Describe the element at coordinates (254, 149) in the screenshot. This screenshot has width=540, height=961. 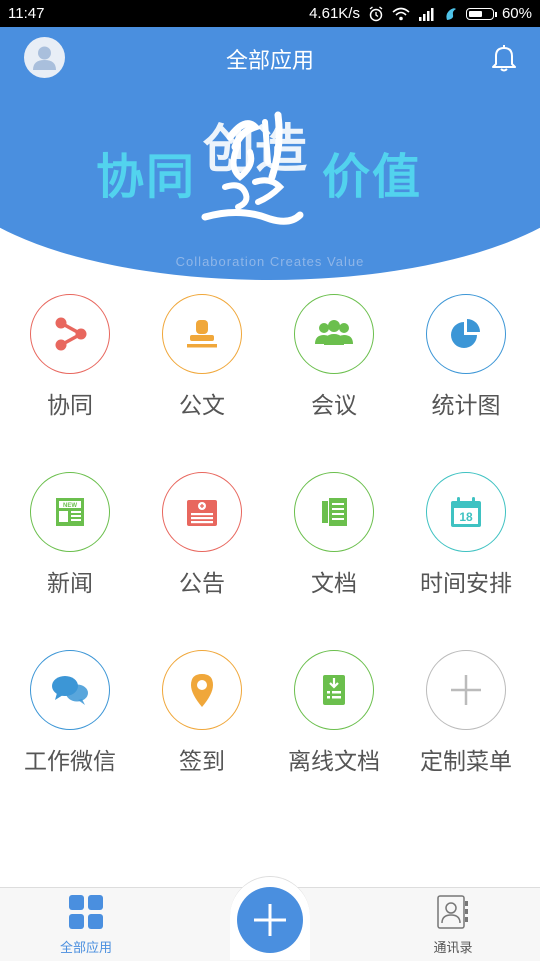
I see `calligraphy-text: 创造` at that location.